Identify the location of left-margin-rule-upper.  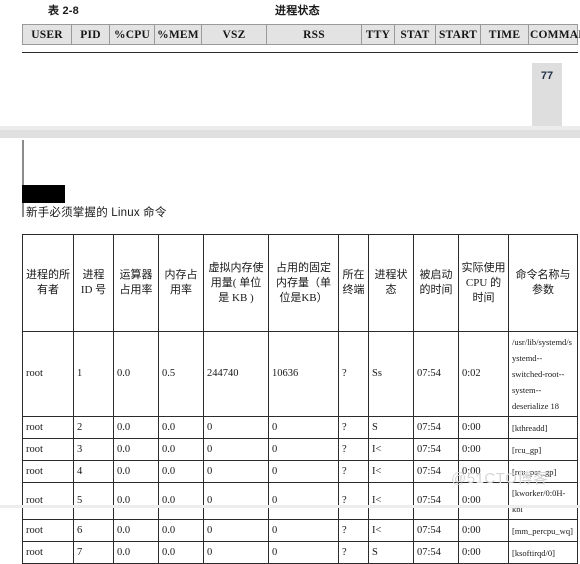
(23, 163).